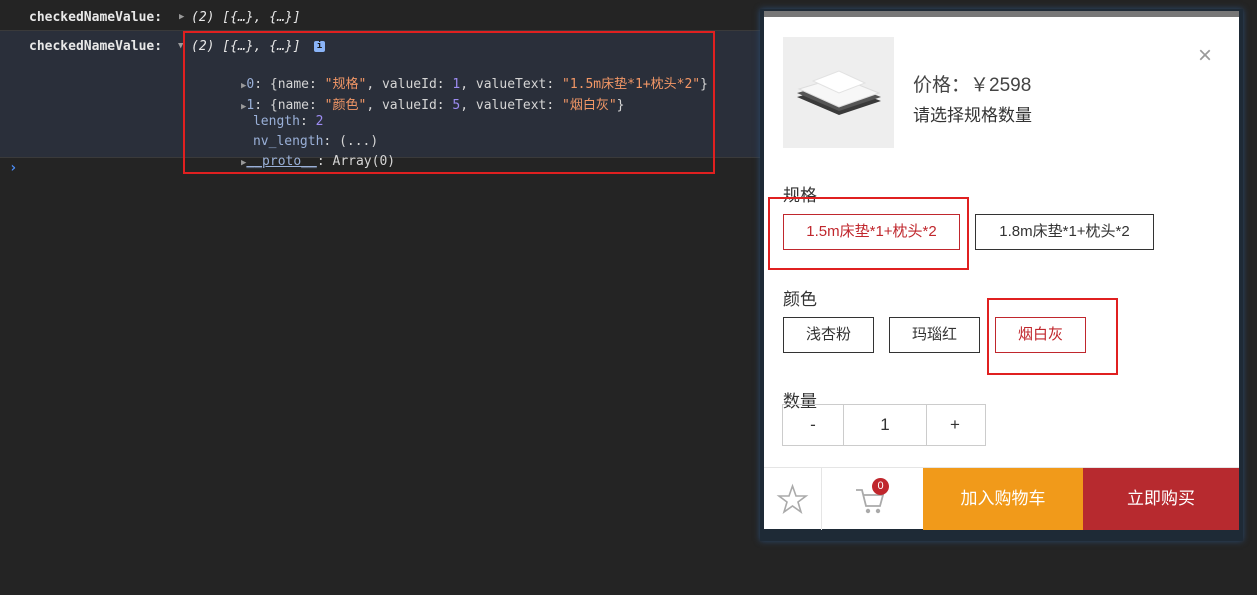 Image resolution: width=1257 pixels, height=595 pixels. Describe the element at coordinates (972, 115) in the screenshot. I see `select-hint: 请选择规格数量` at that location.